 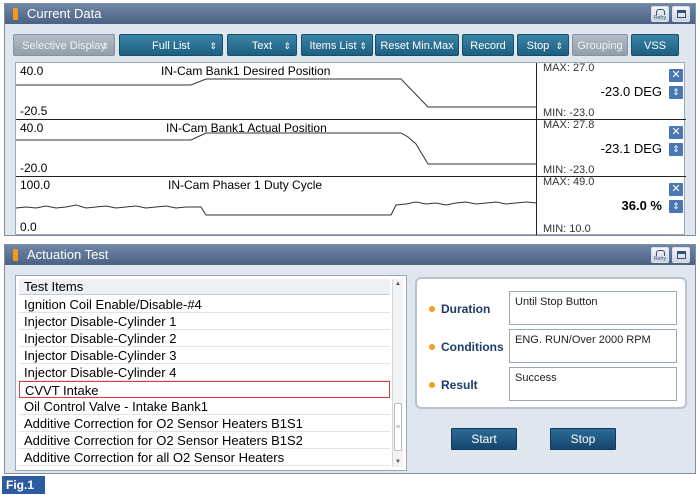 What do you see at coordinates (488, 45) in the screenshot?
I see `record-button: Record` at bounding box center [488, 45].